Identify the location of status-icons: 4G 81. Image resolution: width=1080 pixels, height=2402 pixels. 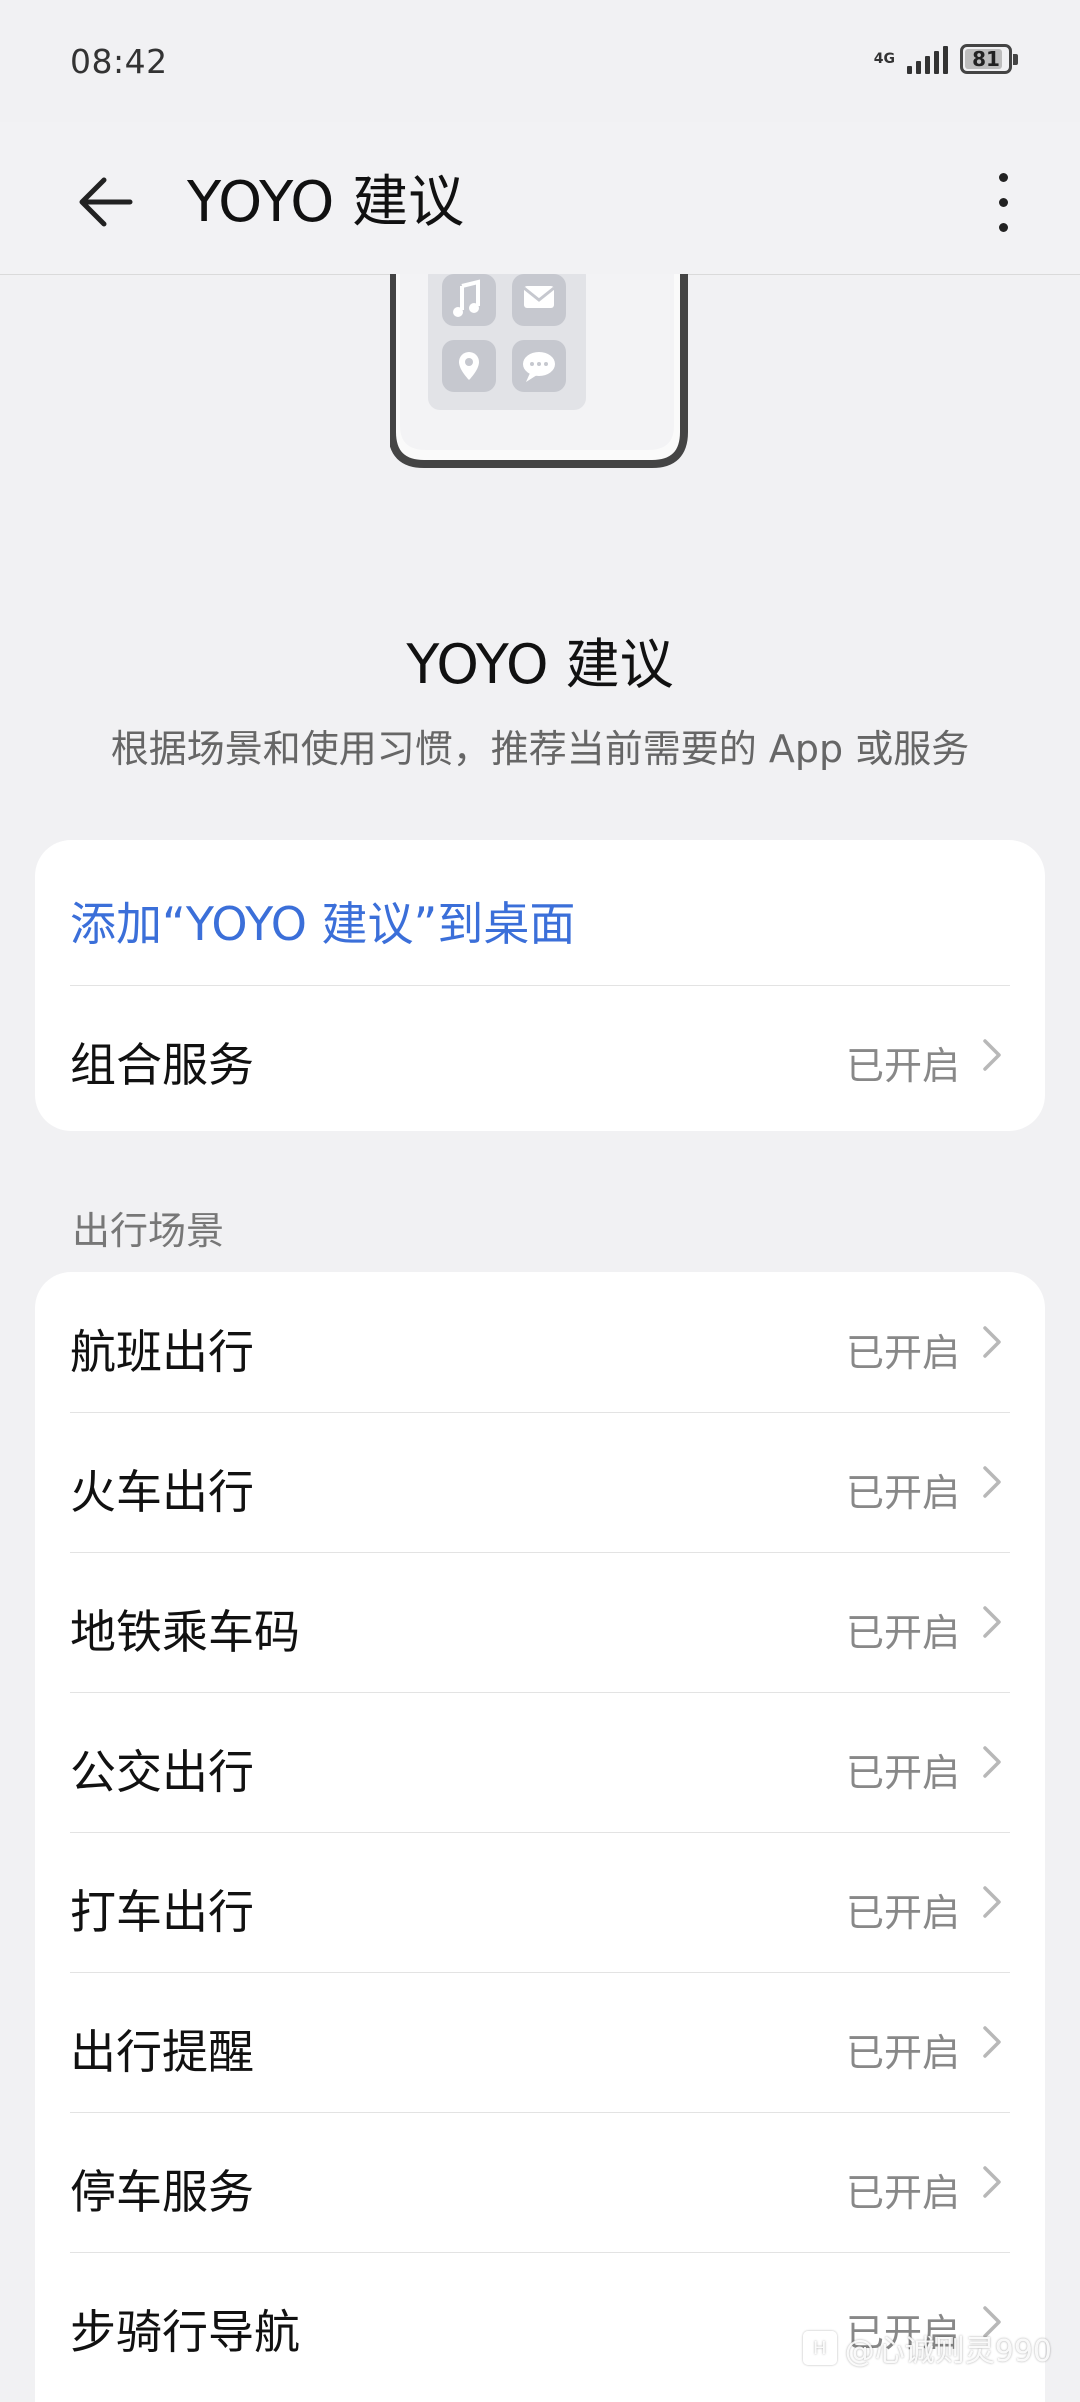
(945, 59).